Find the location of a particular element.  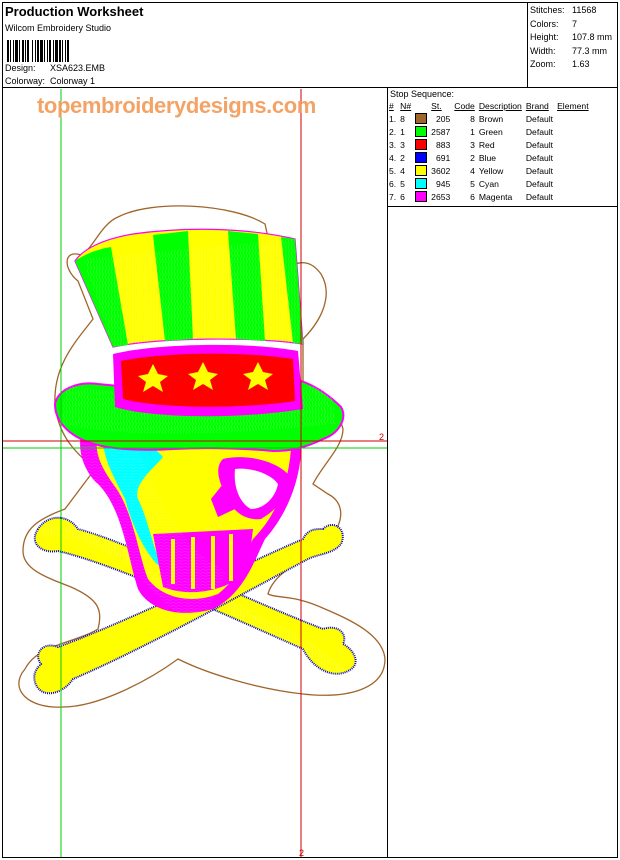

row-code: 2 is located at coordinates (472, 157).